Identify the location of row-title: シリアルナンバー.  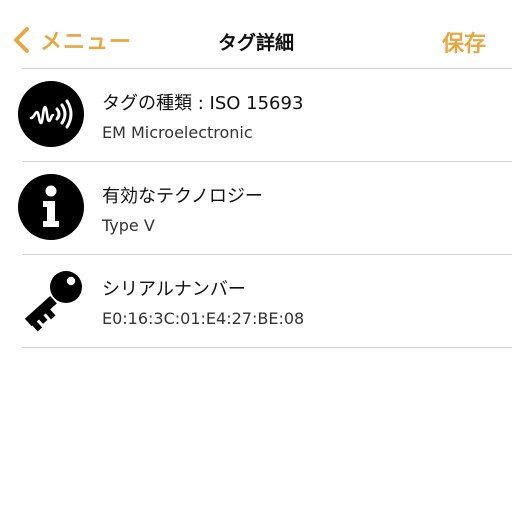
(174, 289).